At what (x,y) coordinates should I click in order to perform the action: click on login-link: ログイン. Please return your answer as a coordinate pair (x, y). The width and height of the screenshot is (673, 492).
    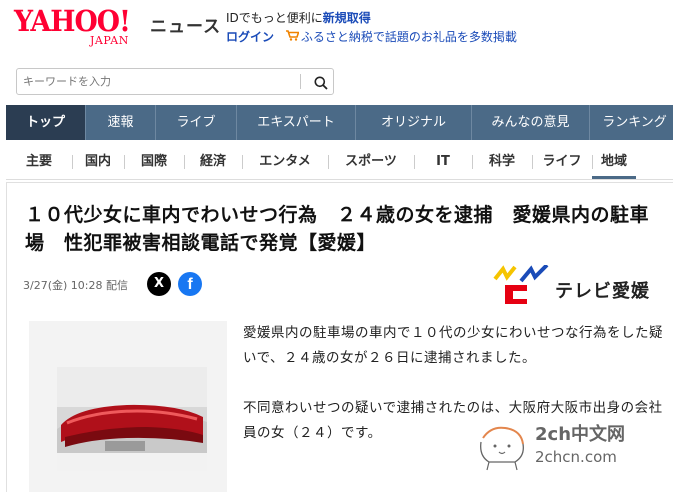
    Looking at the image, I should click on (250, 37).